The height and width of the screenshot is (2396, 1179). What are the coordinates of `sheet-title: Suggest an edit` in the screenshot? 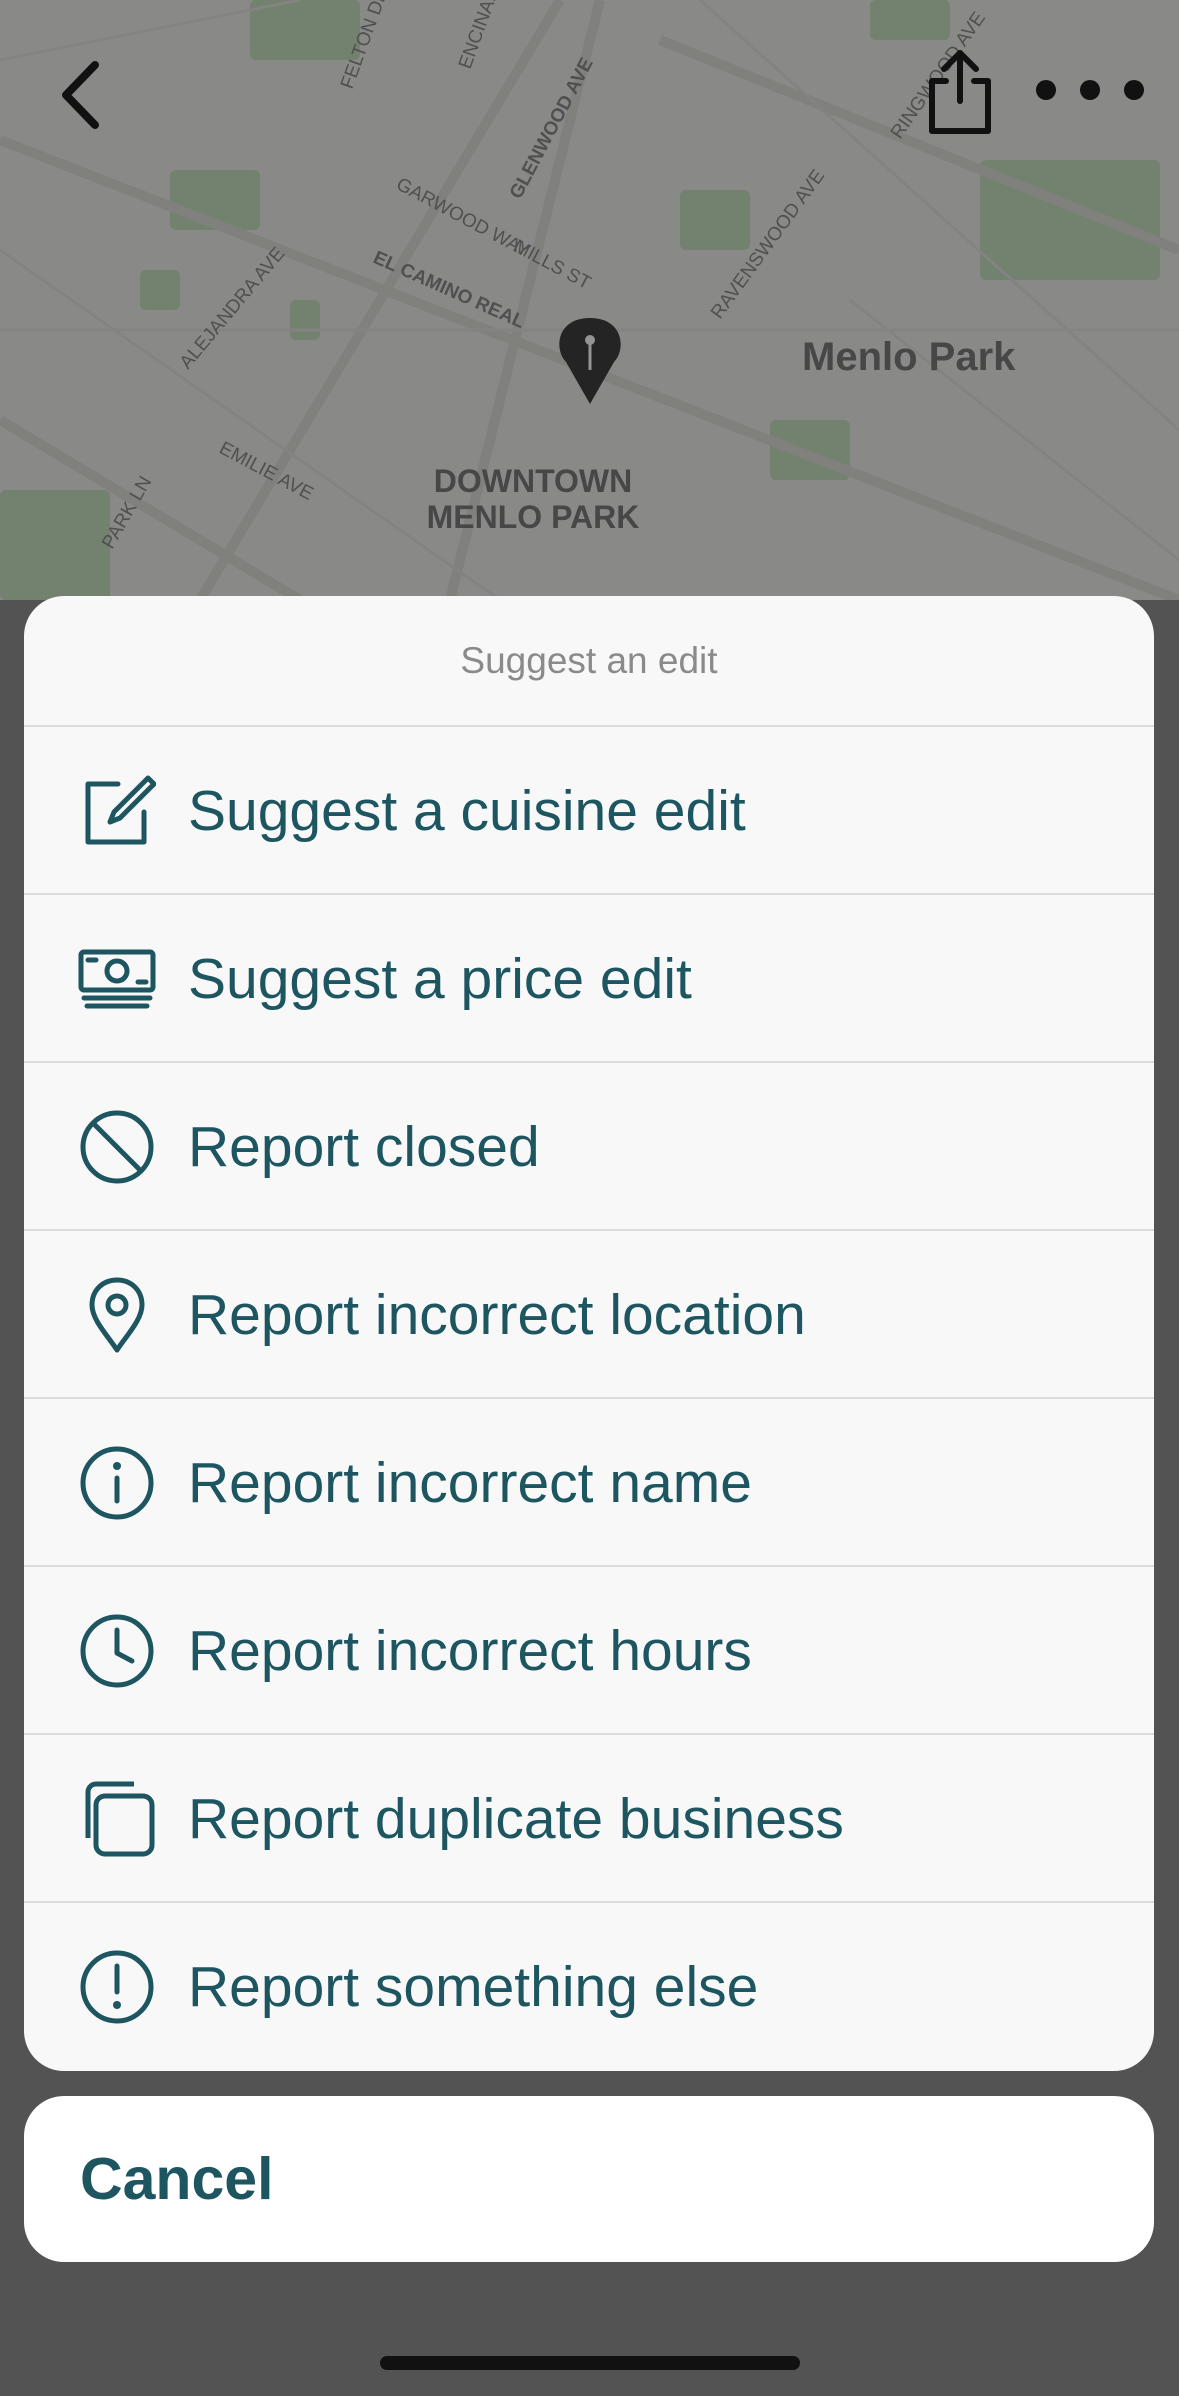 It's located at (589, 661).